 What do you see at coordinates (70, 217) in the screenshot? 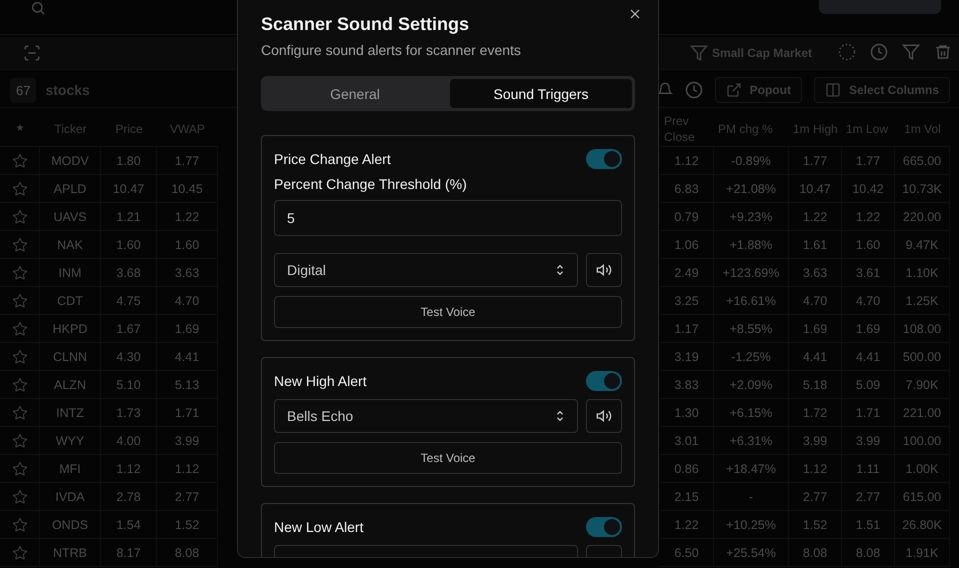
I see `table-cell: UAVS` at bounding box center [70, 217].